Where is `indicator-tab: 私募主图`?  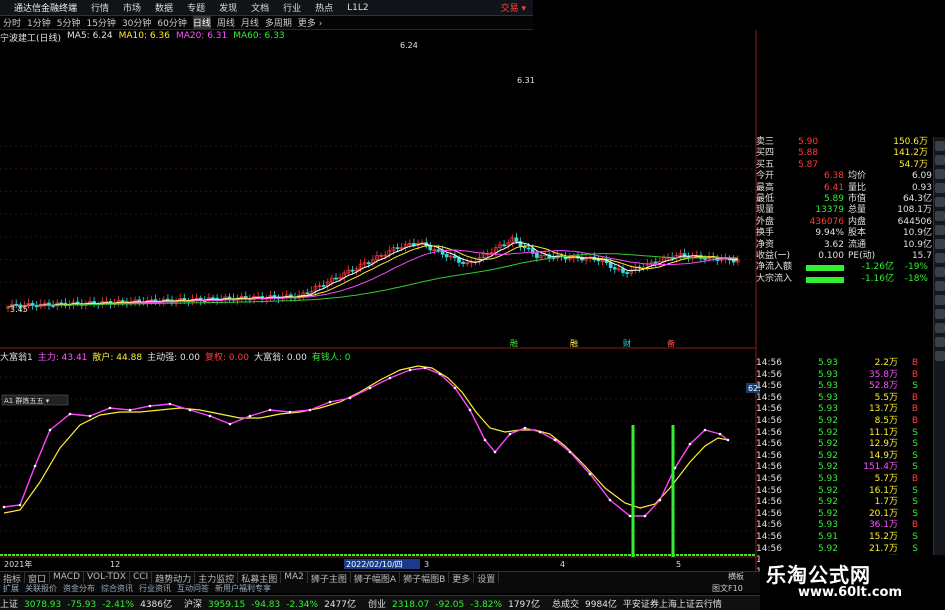
indicator-tab: 私募主图 is located at coordinates (260, 578).